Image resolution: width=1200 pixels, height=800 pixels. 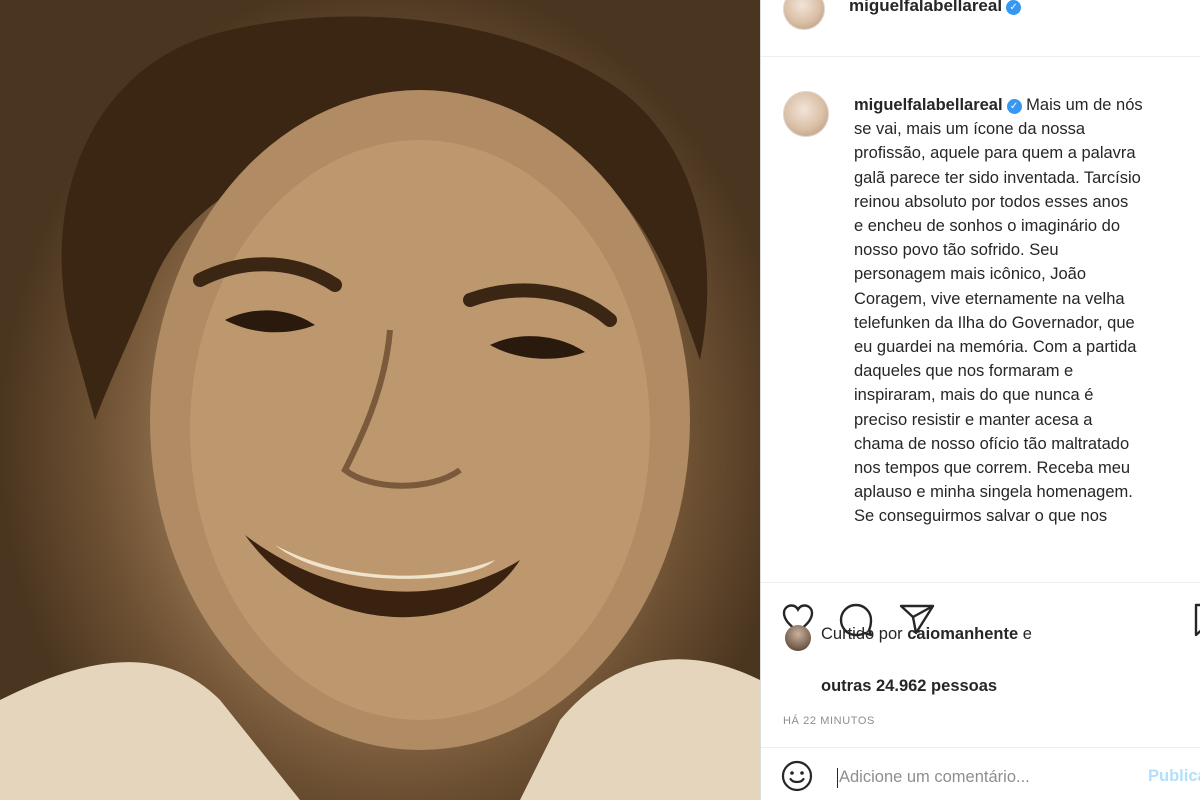 What do you see at coordinates (962, 634) in the screenshot?
I see `liker-username: caiomanhente` at bounding box center [962, 634].